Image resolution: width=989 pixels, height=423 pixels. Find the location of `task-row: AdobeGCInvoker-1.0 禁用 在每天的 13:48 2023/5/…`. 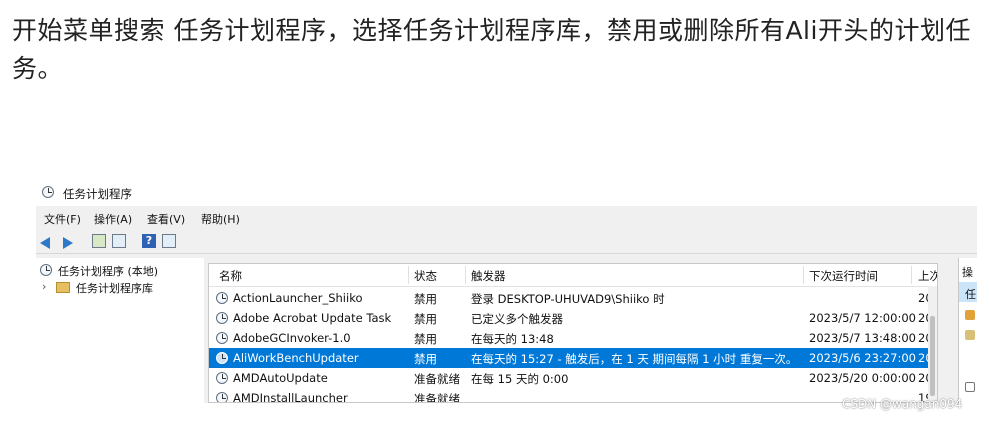

task-row: AdobeGCInvoker-1.0 禁用 在每天的 13:48 2023/5/… is located at coordinates (573, 338).